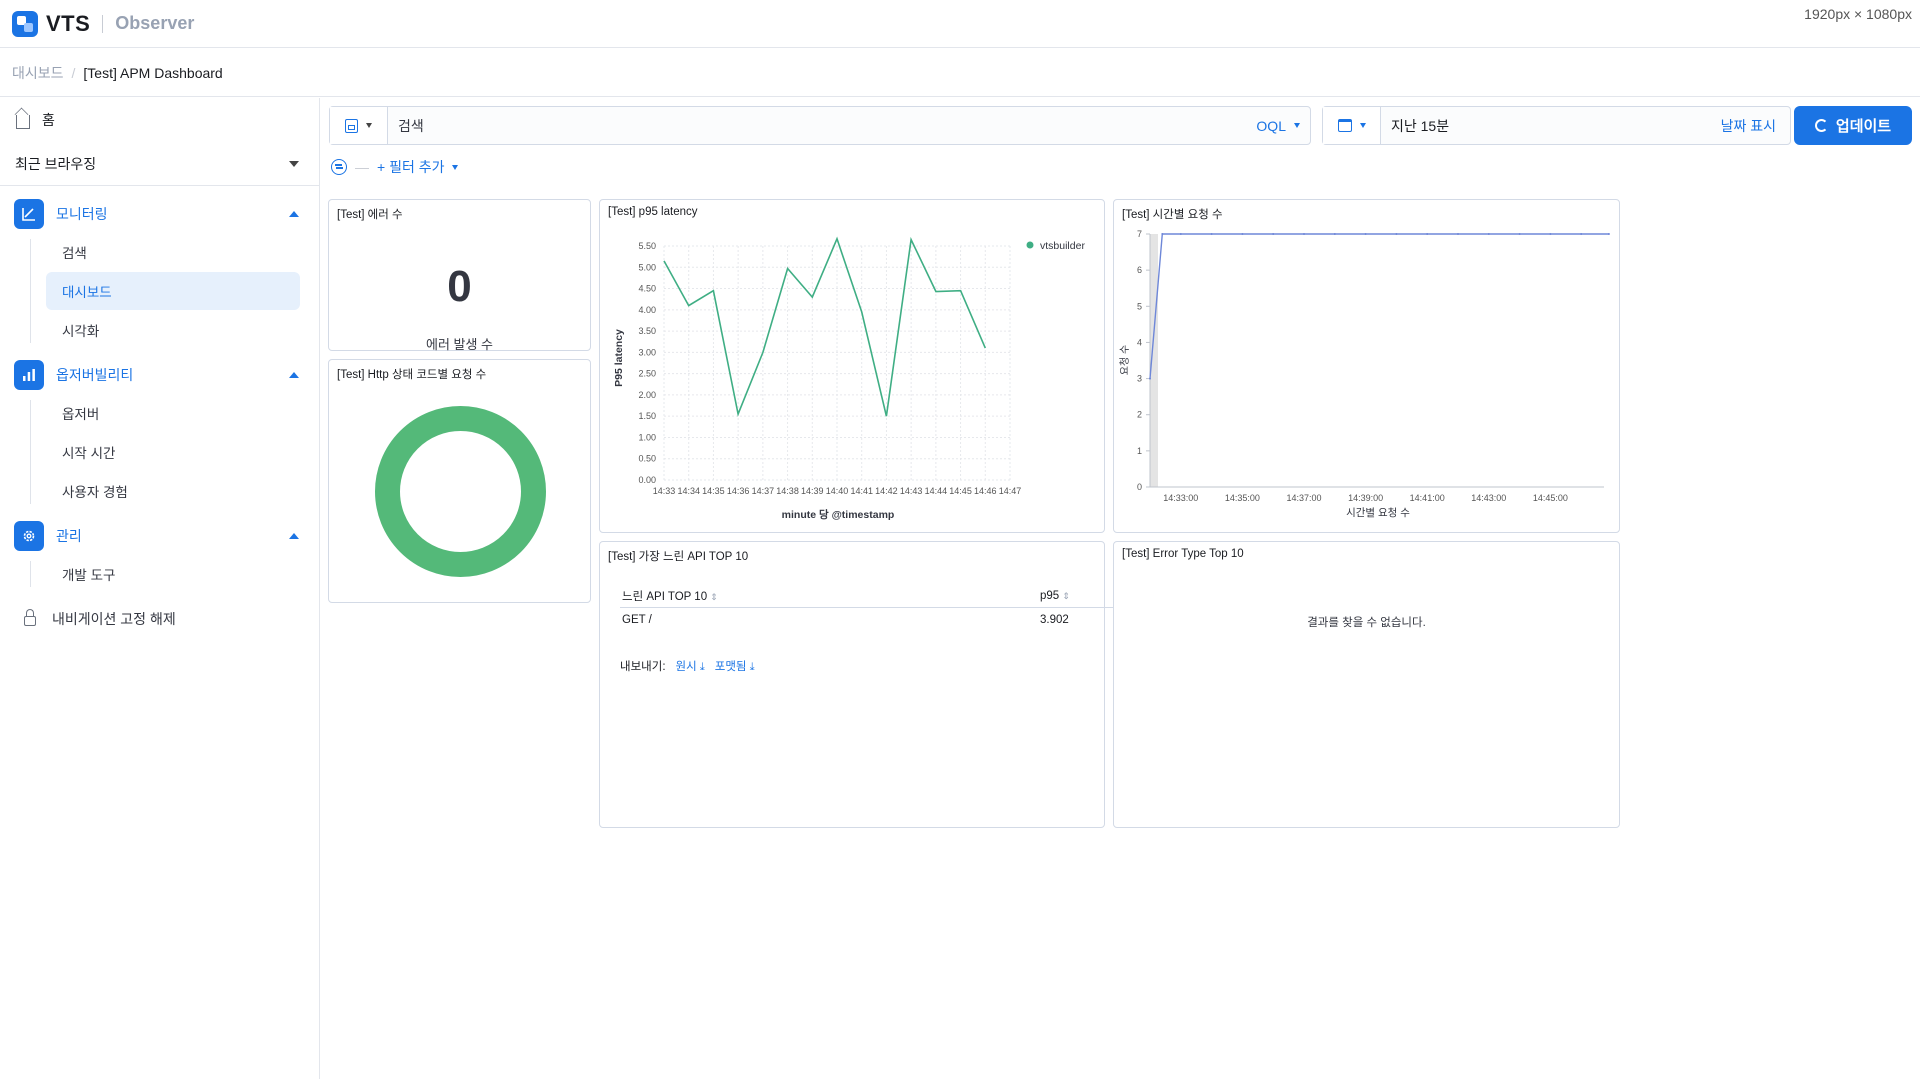  What do you see at coordinates (1139, 415) in the screenshot?
I see `y-tick-label: 2` at bounding box center [1139, 415].